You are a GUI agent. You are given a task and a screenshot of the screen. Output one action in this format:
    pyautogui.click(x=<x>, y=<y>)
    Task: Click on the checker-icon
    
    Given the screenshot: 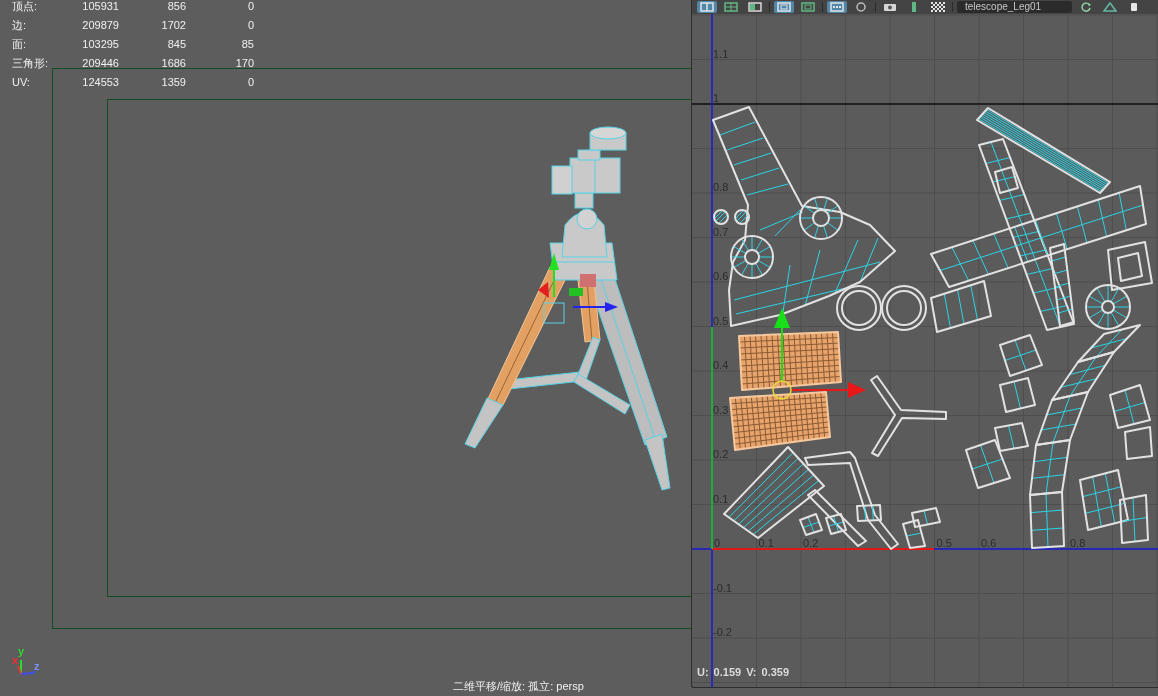 What is the action you would take?
    pyautogui.click(x=938, y=7)
    